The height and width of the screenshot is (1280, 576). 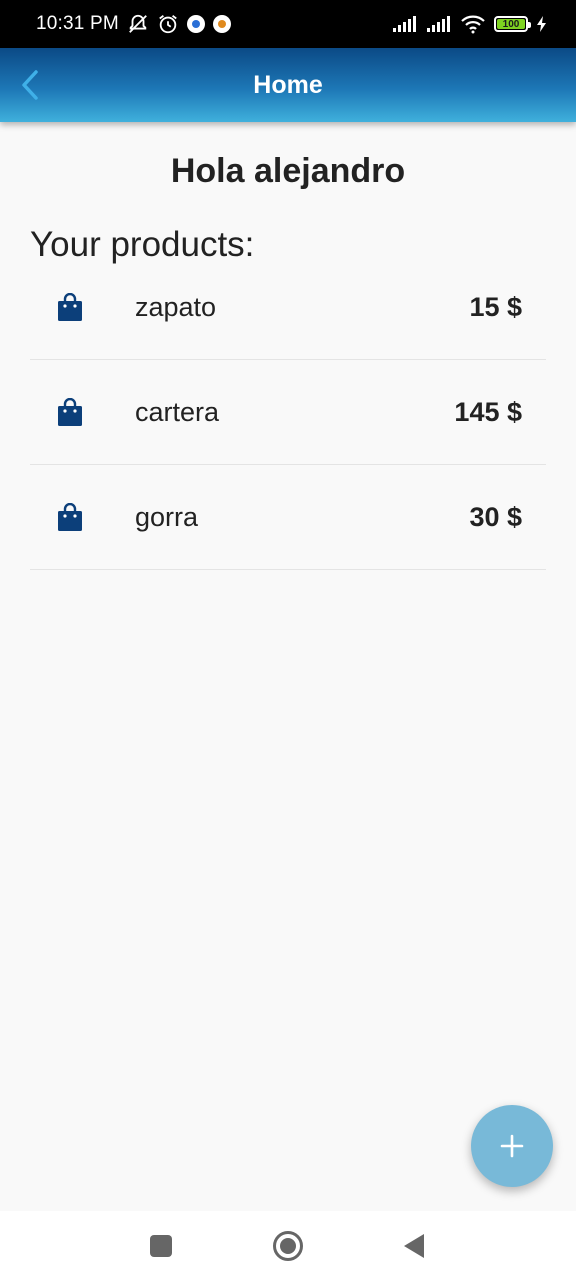 I want to click on back-icon, so click(x=414, y=1245).